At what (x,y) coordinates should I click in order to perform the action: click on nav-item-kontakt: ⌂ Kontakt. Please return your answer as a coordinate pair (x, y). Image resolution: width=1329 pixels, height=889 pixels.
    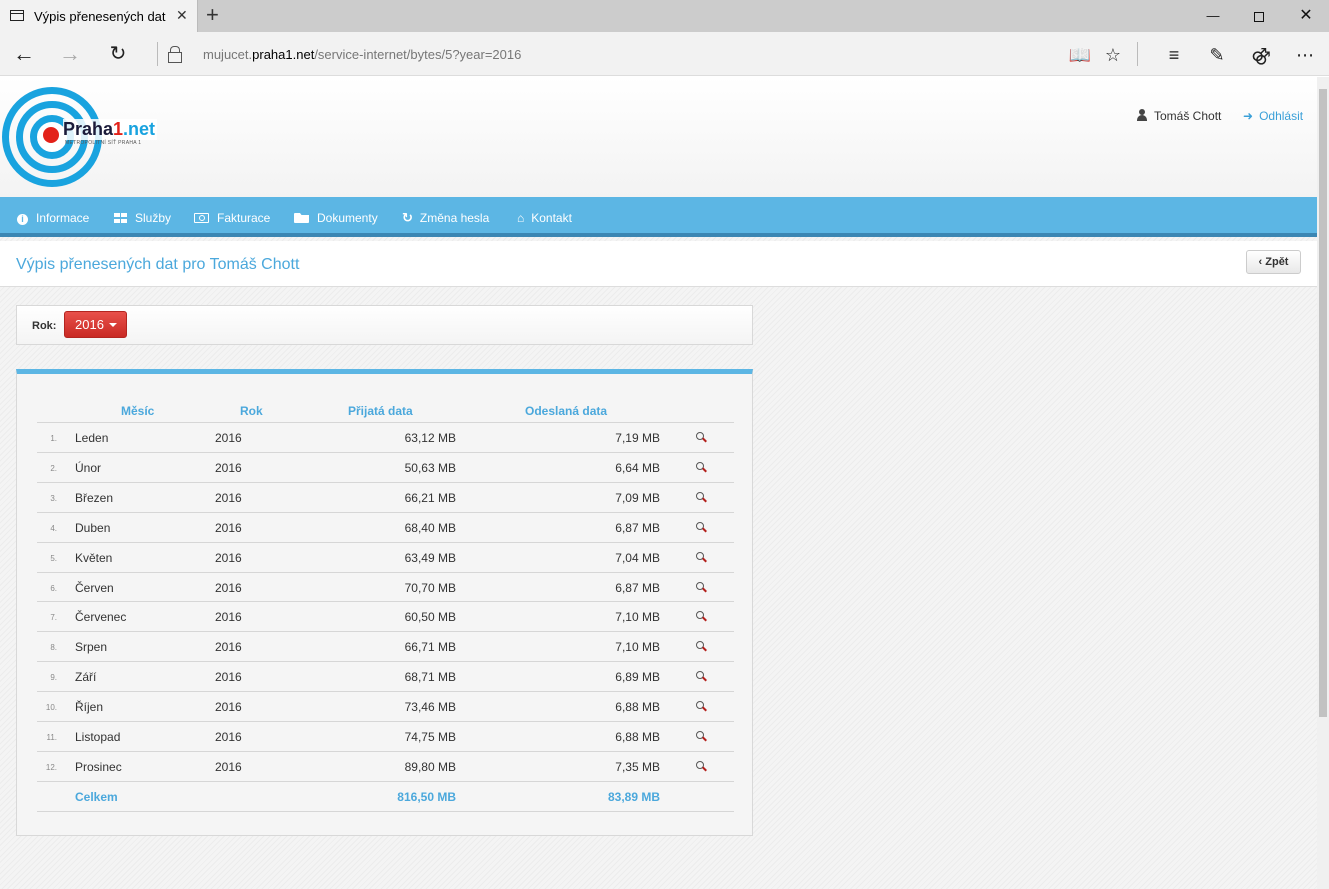
    Looking at the image, I should click on (544, 217).